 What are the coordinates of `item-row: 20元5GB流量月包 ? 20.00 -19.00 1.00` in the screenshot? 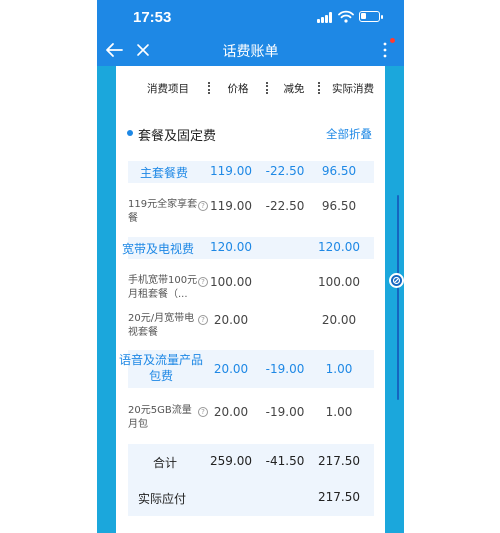 It's located at (251, 419).